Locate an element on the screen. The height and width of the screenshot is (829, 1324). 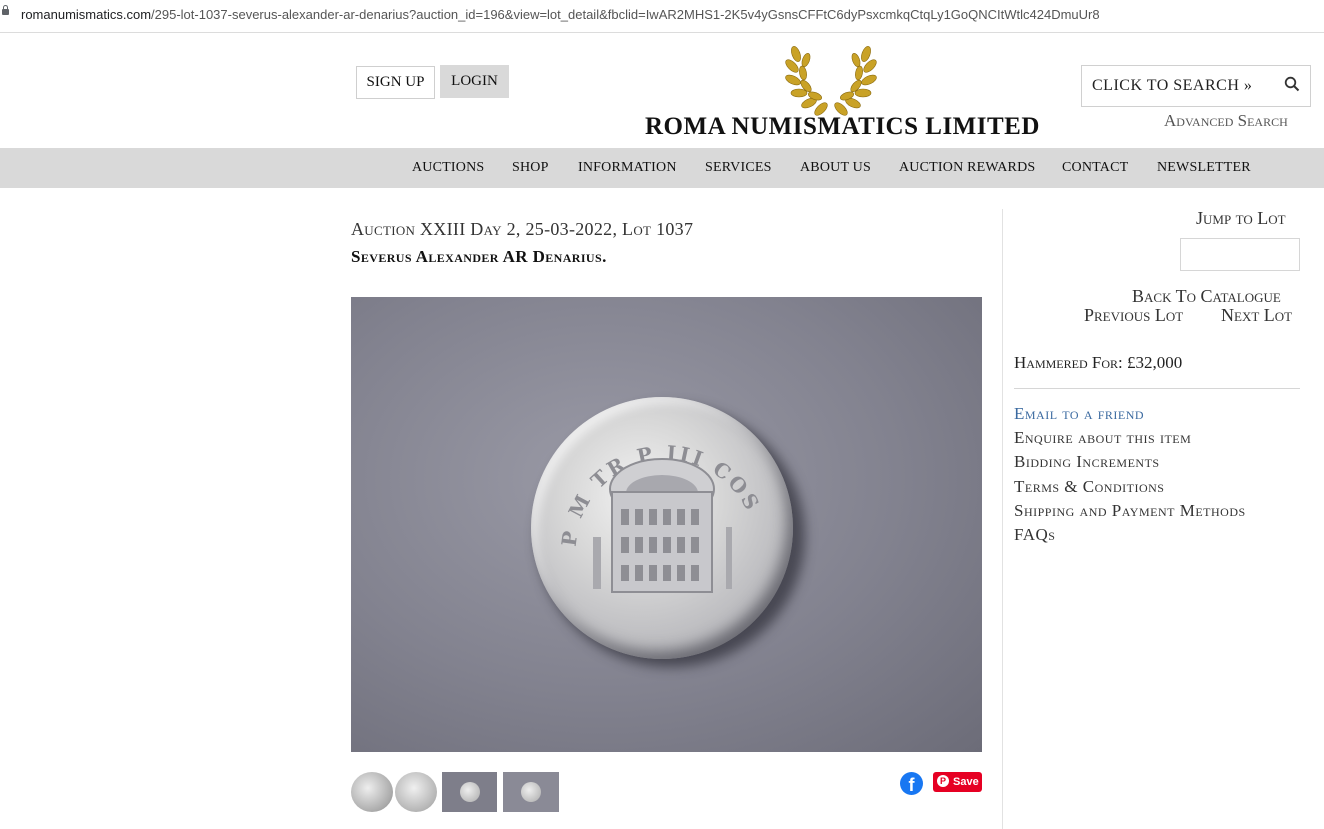
hammer-price: Hammered For: £32,000 is located at coordinates (1098, 362).